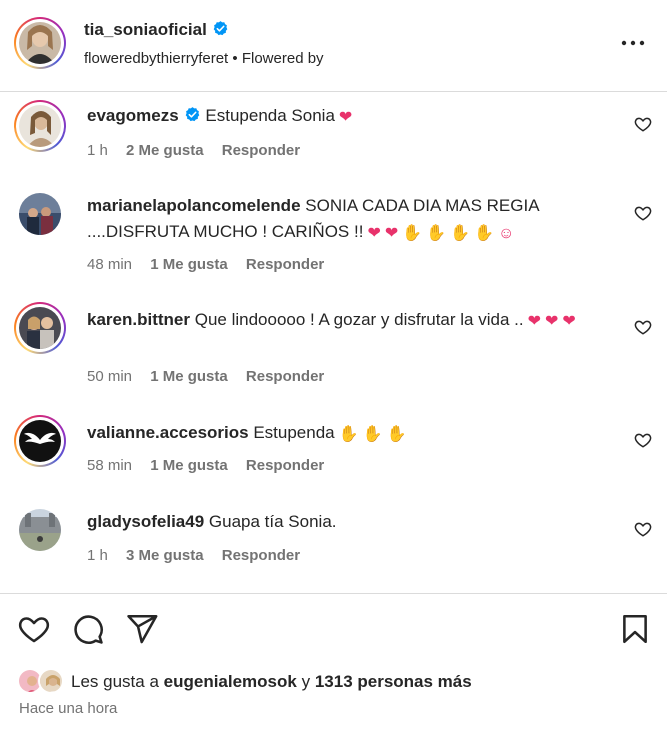 This screenshot has width=667, height=729. I want to click on section-divider, so click(333, 593).